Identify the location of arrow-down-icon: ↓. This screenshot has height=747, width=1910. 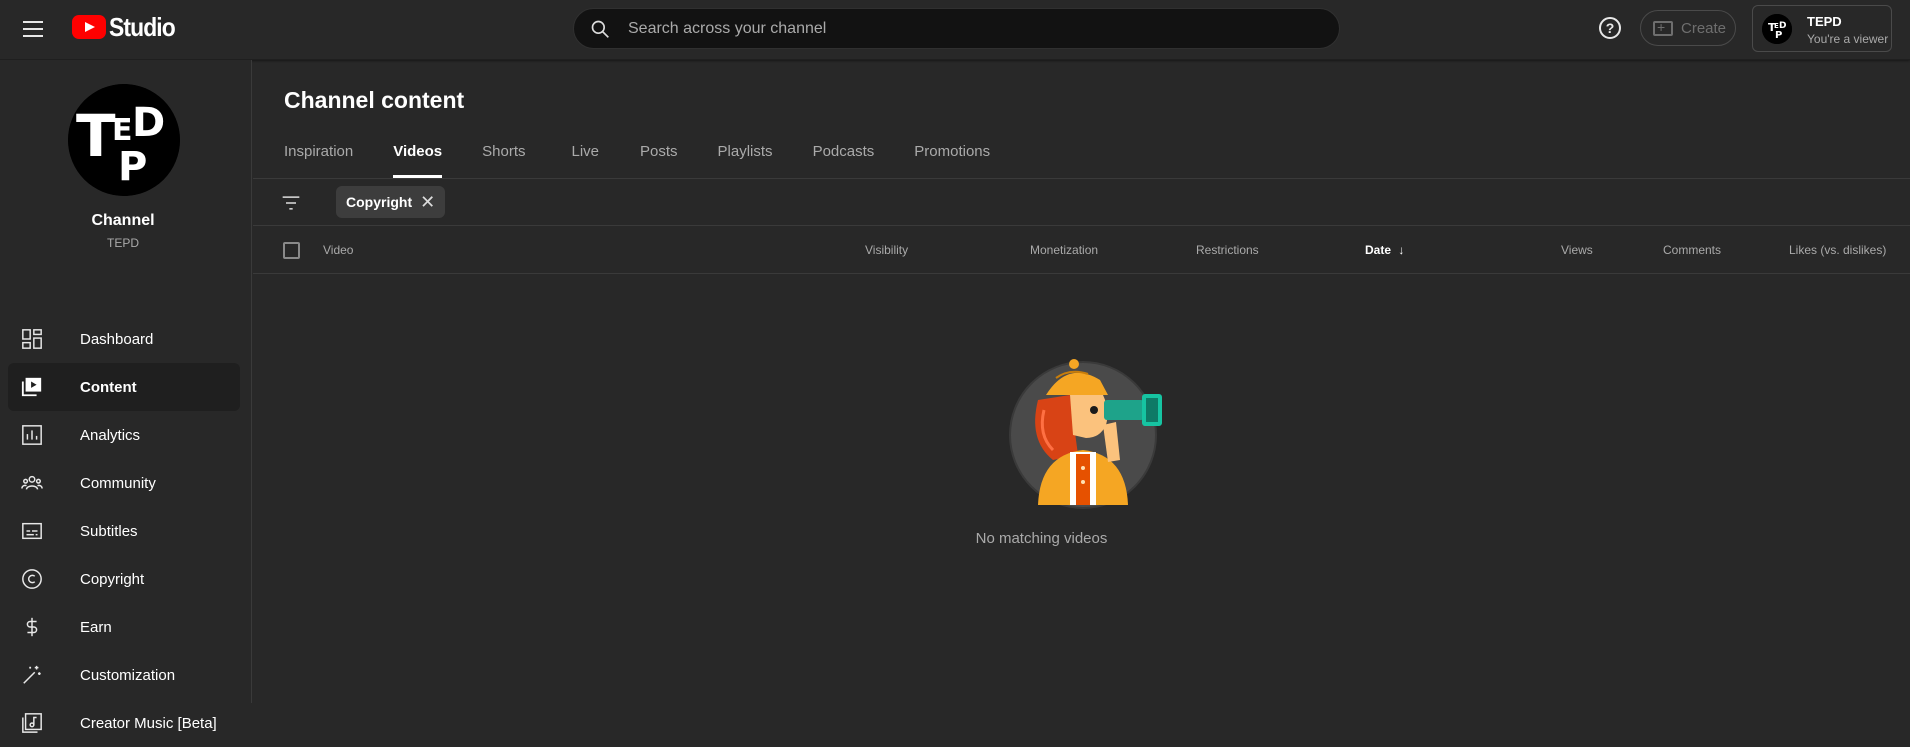
(1401, 250).